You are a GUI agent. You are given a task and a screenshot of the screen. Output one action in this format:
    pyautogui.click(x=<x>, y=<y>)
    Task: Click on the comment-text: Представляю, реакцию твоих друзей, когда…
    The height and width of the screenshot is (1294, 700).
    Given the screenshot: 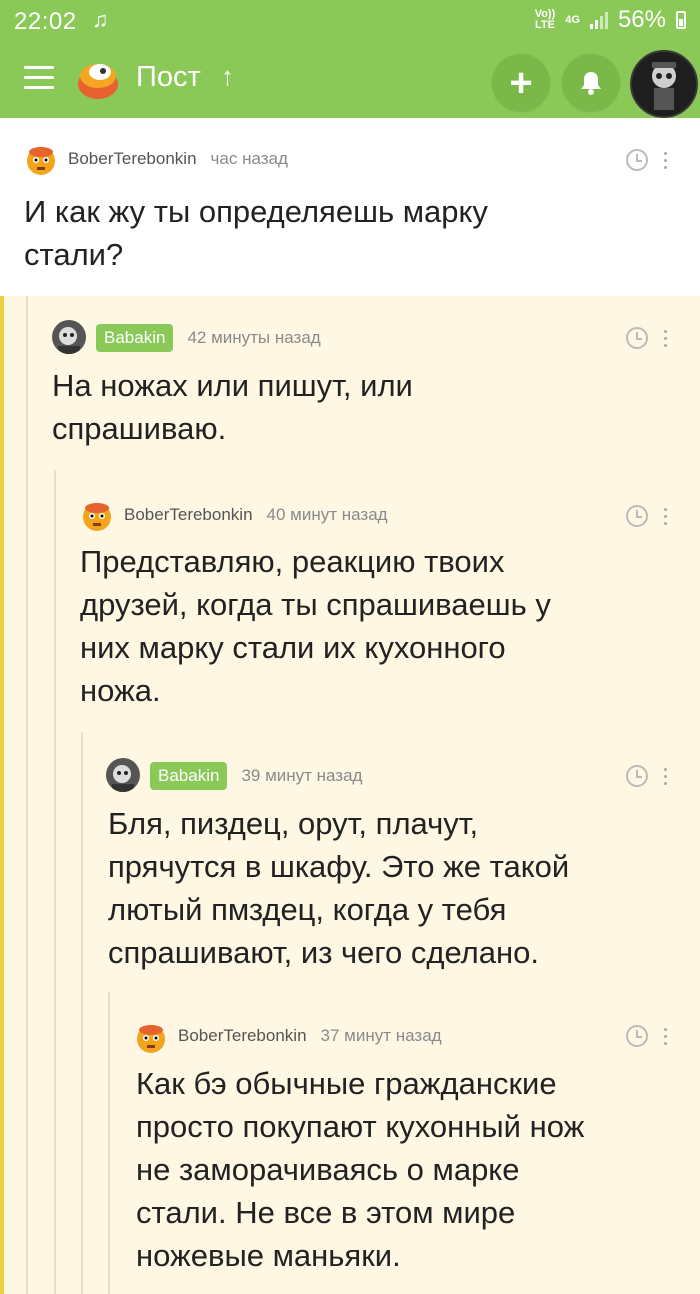 What is the action you would take?
    pyautogui.click(x=315, y=626)
    